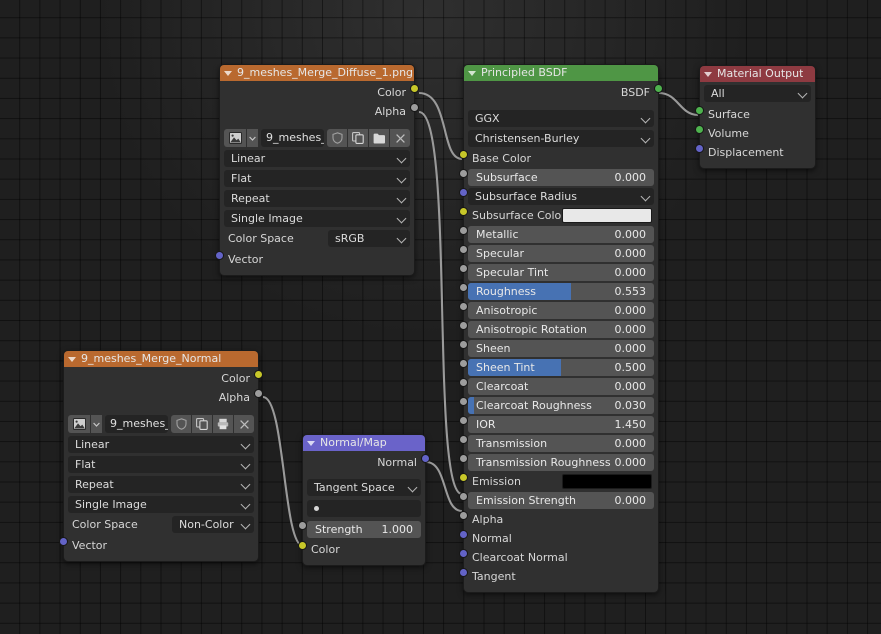  I want to click on socket-input-ior, so click(463, 420).